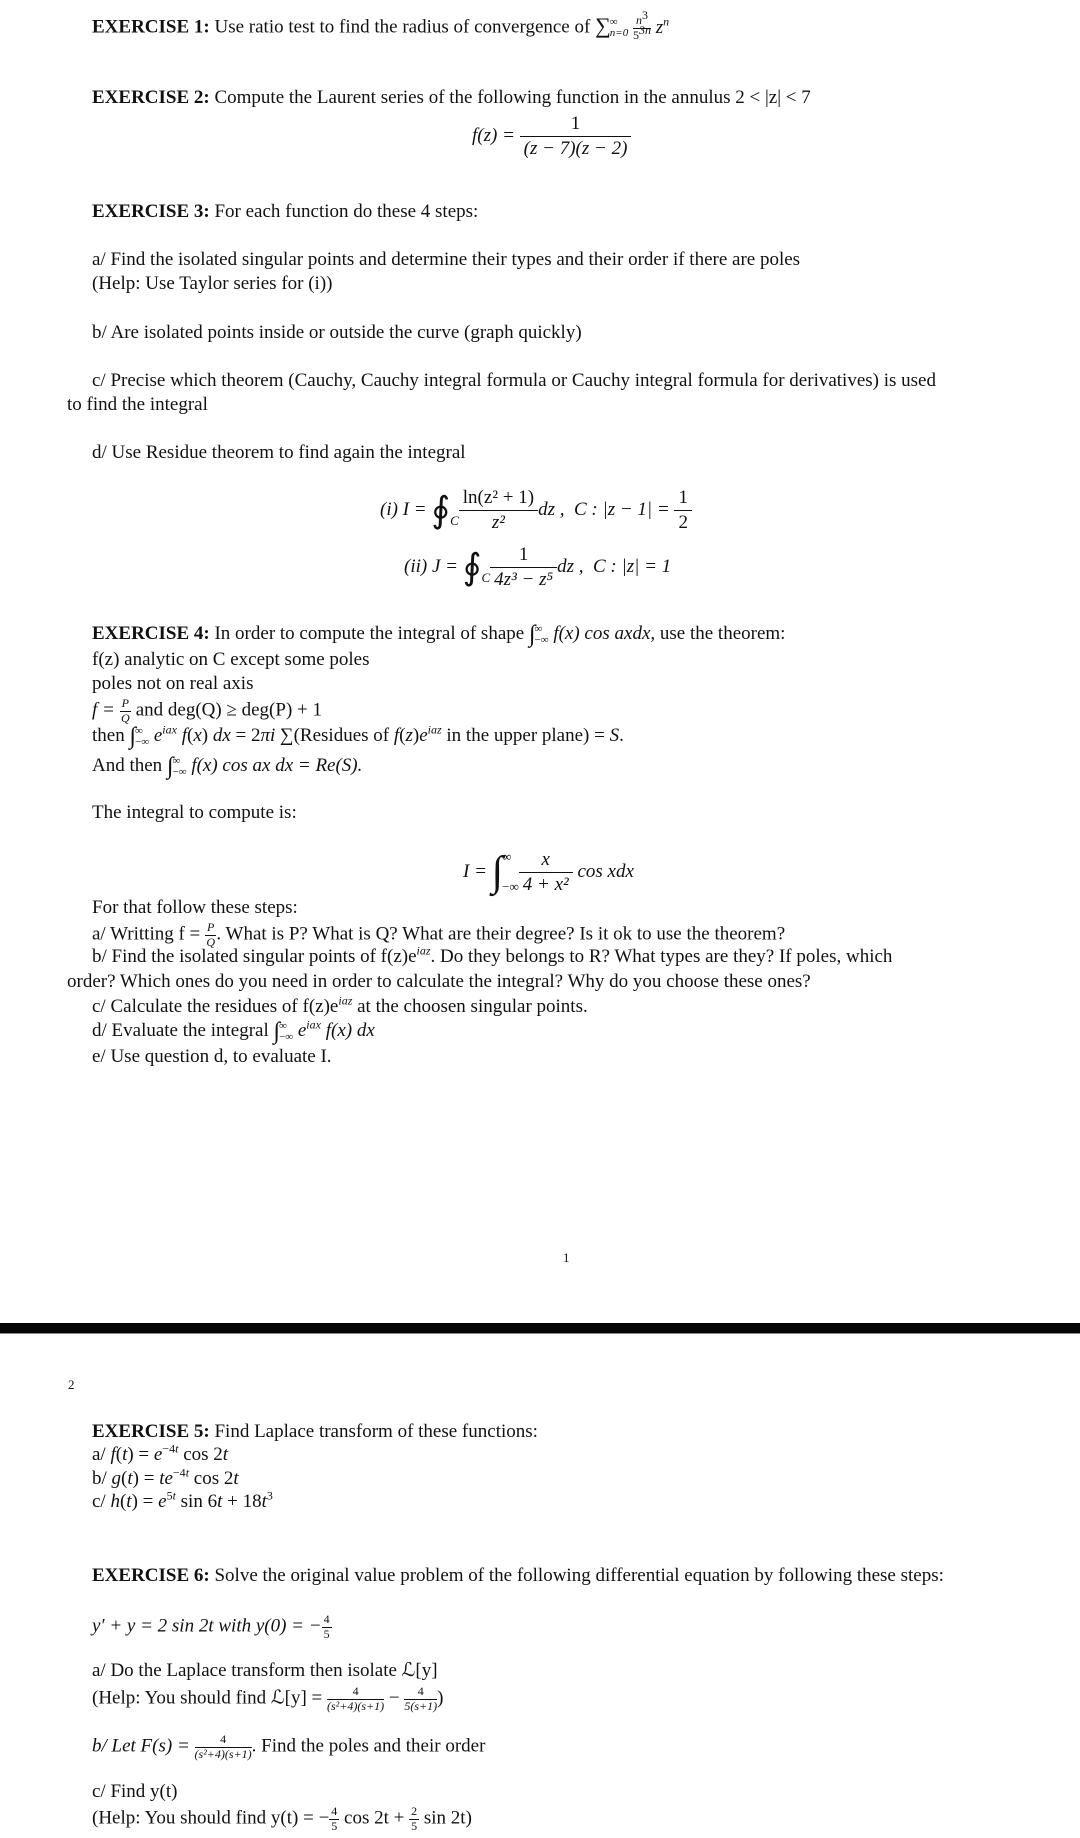  What do you see at coordinates (498, 498) in the screenshot?
I see `integral-i-num: ln(z² + 1)` at bounding box center [498, 498].